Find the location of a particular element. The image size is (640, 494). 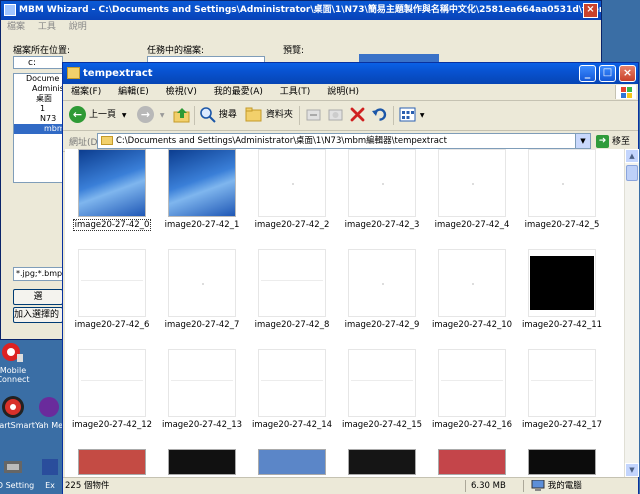

file-item: image20-27-42_16 is located at coordinates (472, 389).